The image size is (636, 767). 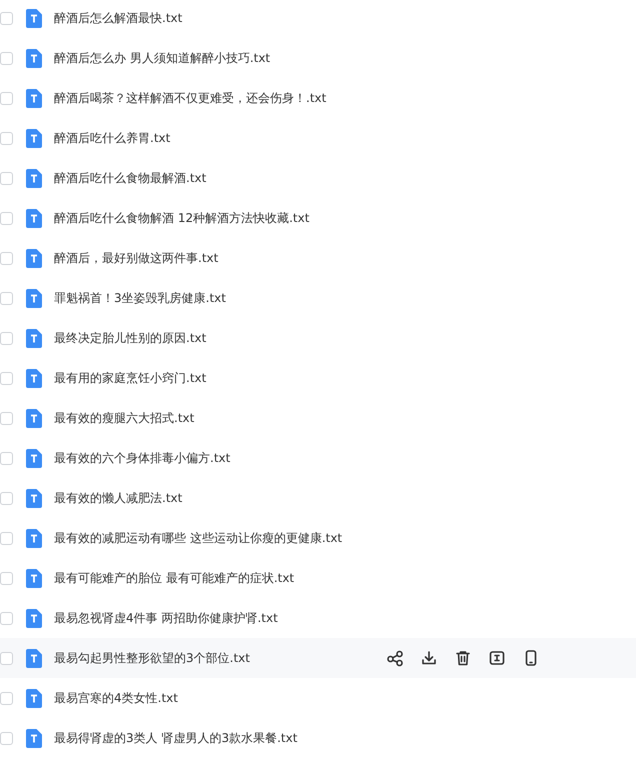 I want to click on file-name: 最易宫寒的4类女性.txt, so click(x=345, y=698).